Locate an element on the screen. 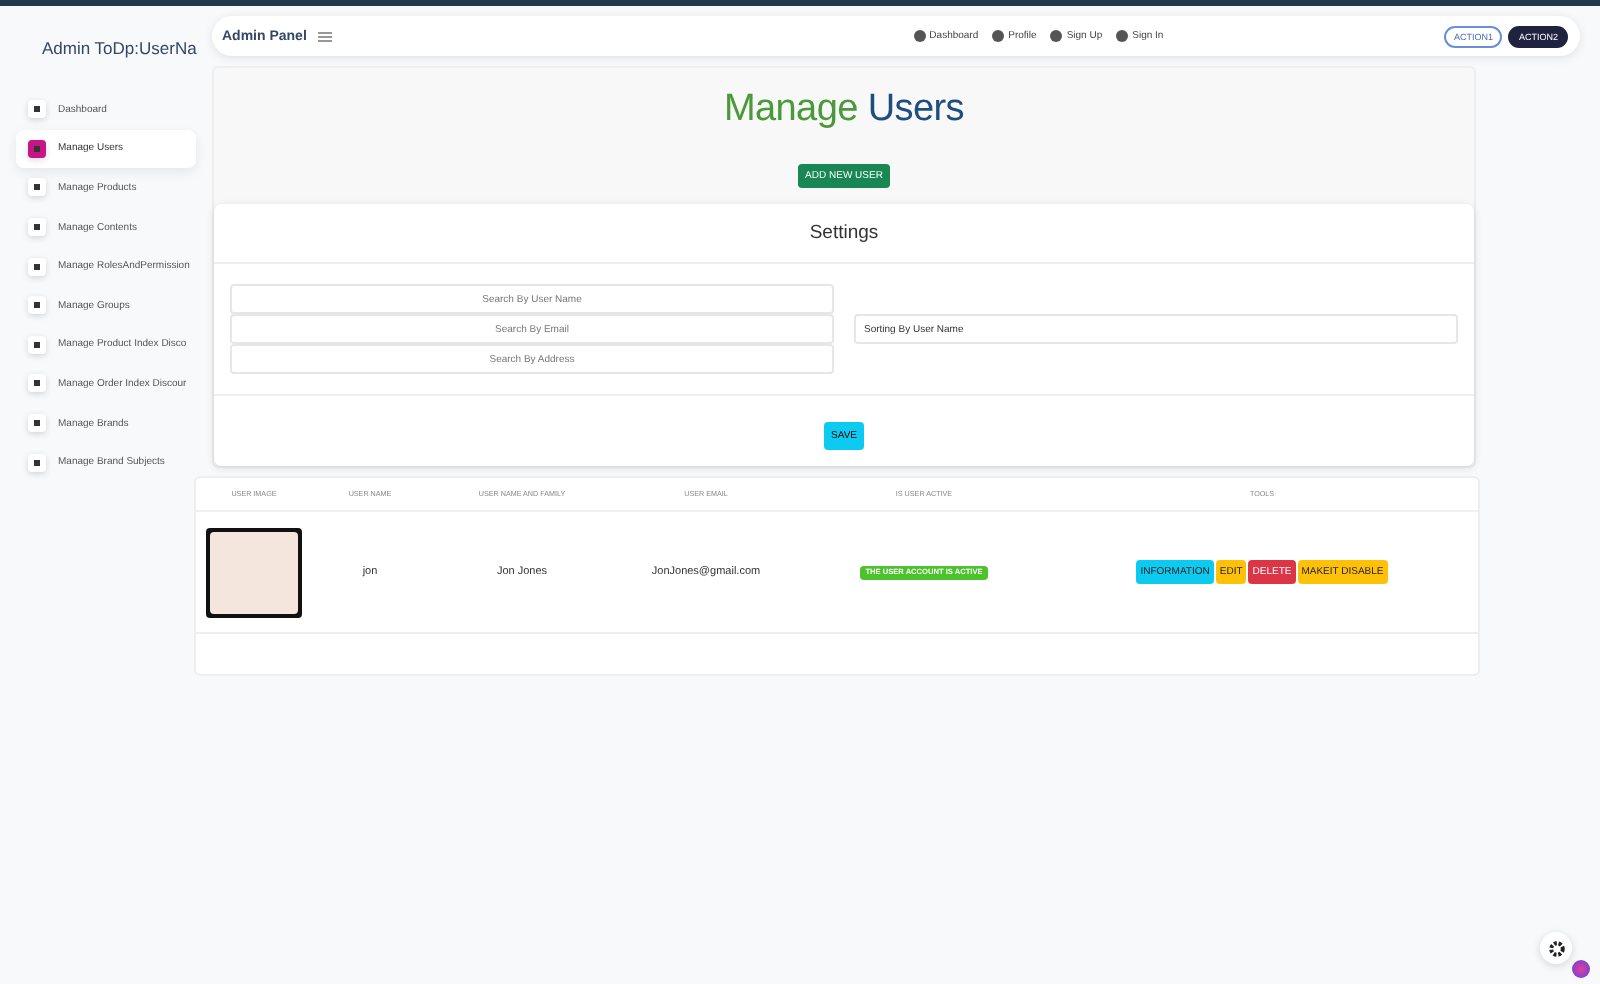  settings-icon is located at coordinates (1556, 948).